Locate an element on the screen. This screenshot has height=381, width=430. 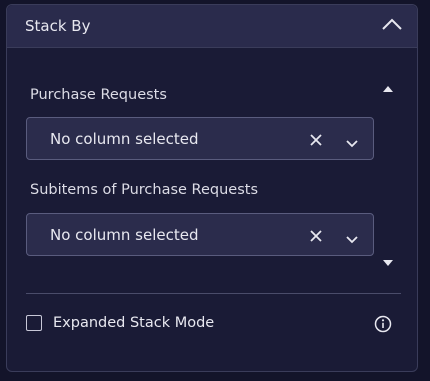
info-icon is located at coordinates (383, 324).